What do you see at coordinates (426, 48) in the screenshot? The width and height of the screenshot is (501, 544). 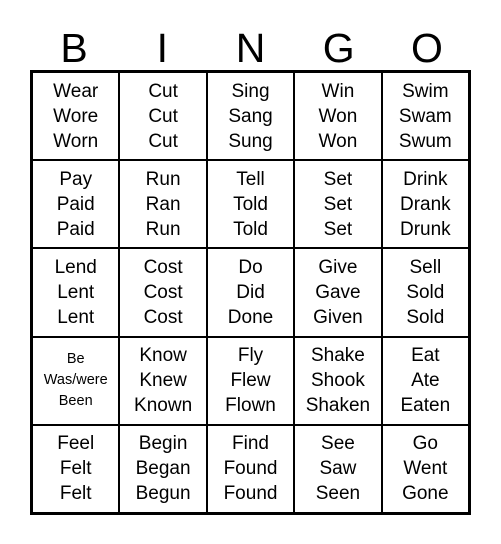 I see `bingo-header-letter-o: O` at bounding box center [426, 48].